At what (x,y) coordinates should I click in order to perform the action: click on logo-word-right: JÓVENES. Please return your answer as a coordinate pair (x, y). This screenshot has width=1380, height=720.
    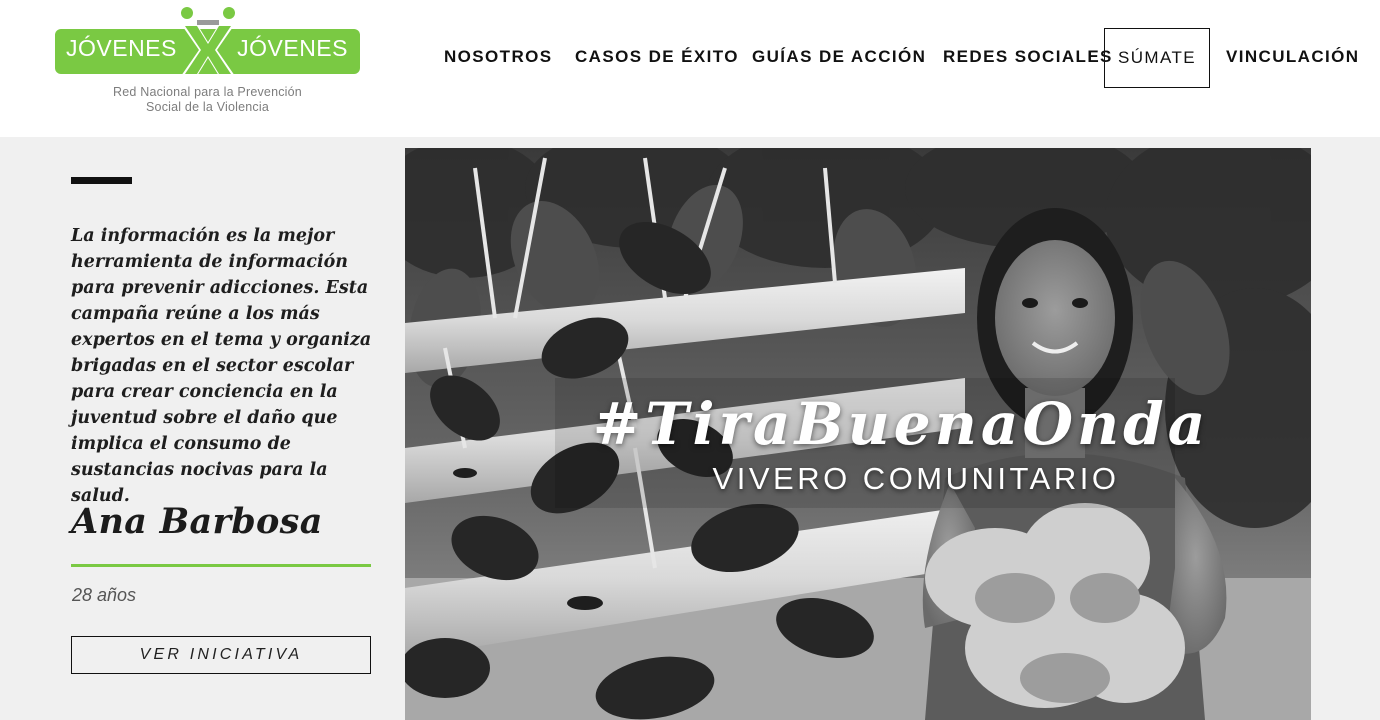
    Looking at the image, I should click on (292, 48).